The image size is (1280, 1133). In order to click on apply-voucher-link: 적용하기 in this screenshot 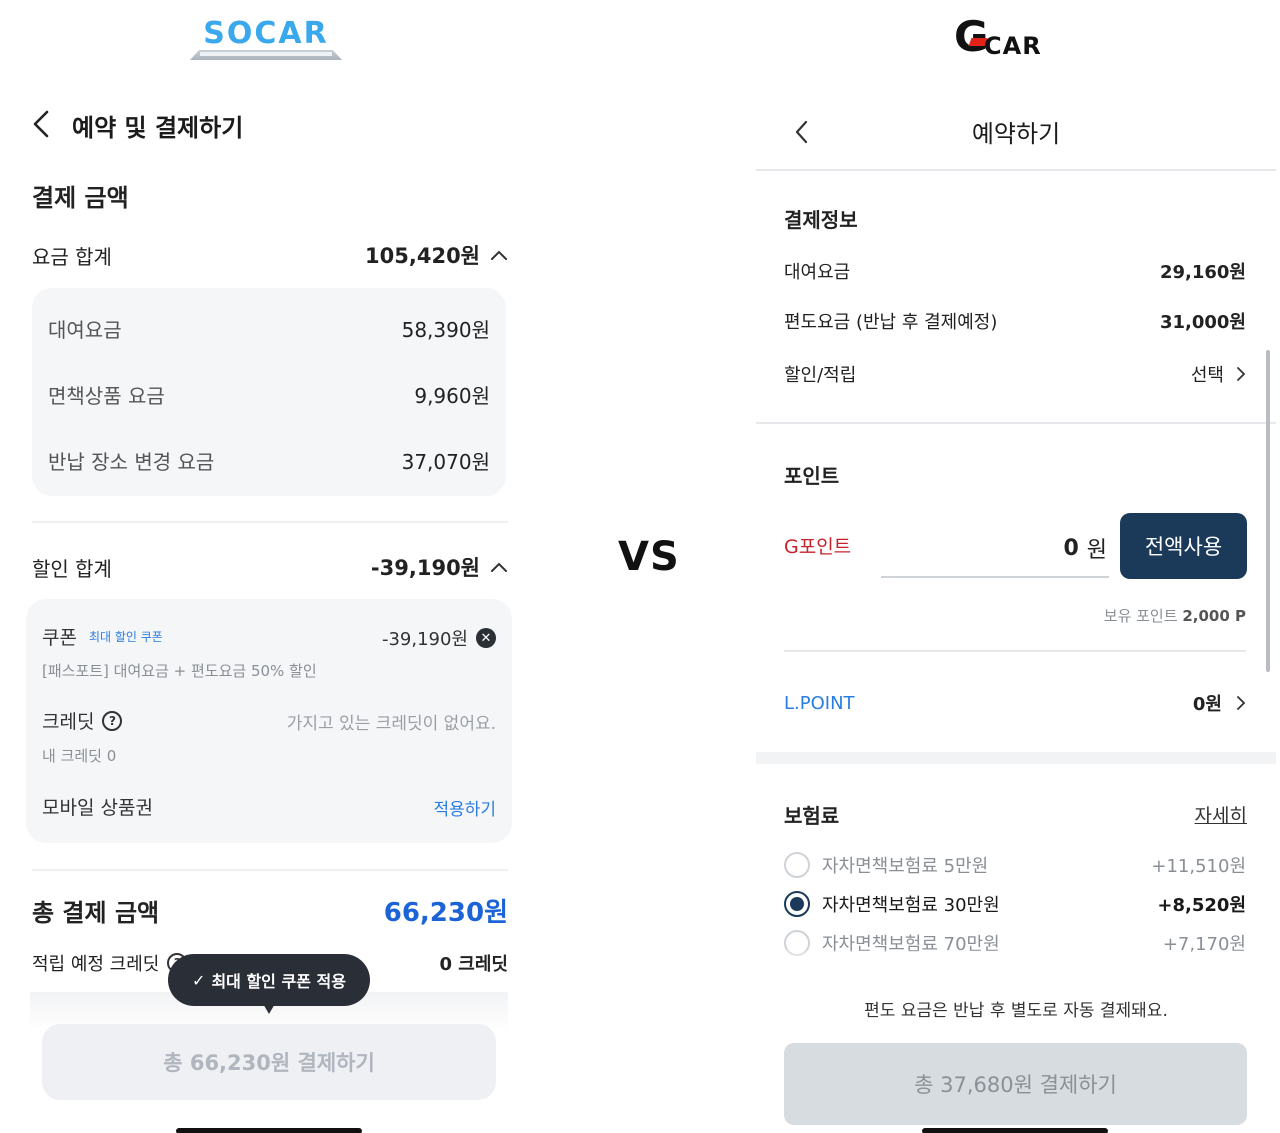, I will do `click(464, 807)`.